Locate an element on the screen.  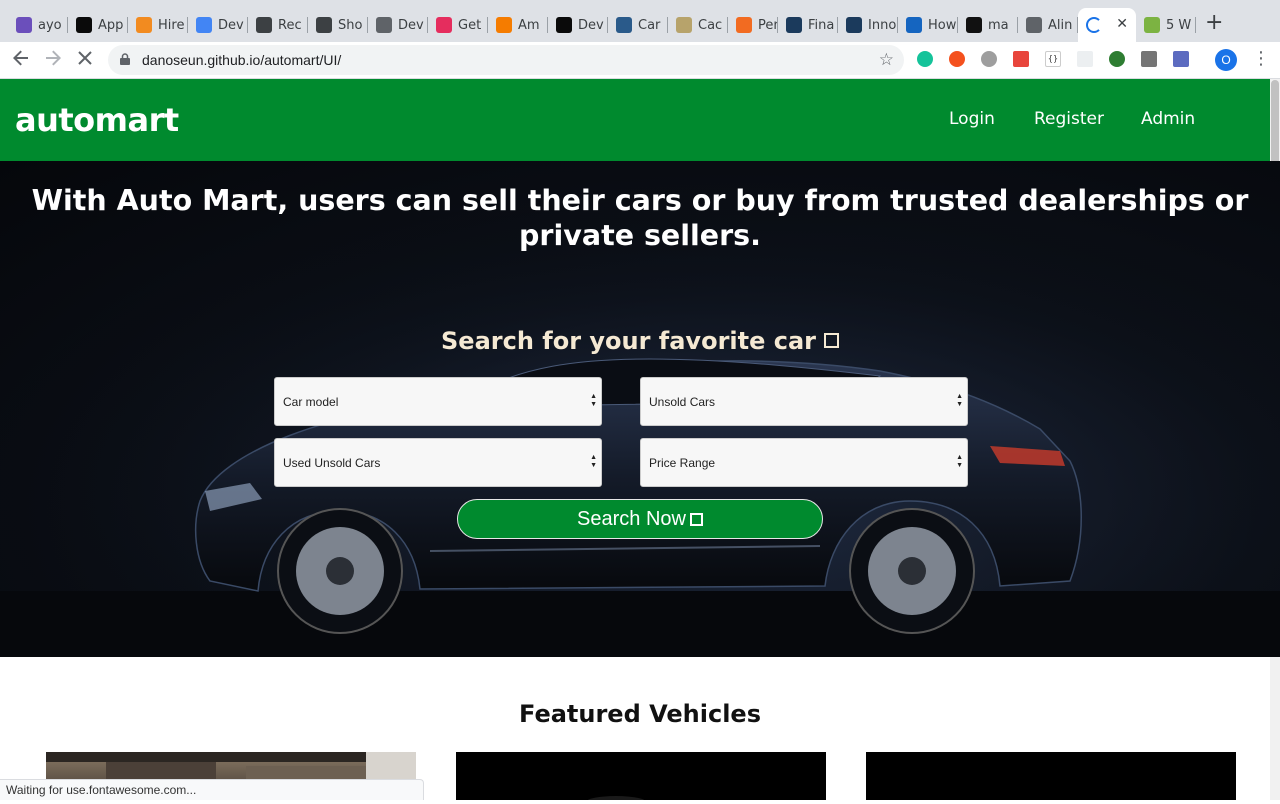
browser-tab: ✕ is located at coordinates (1107, 25).